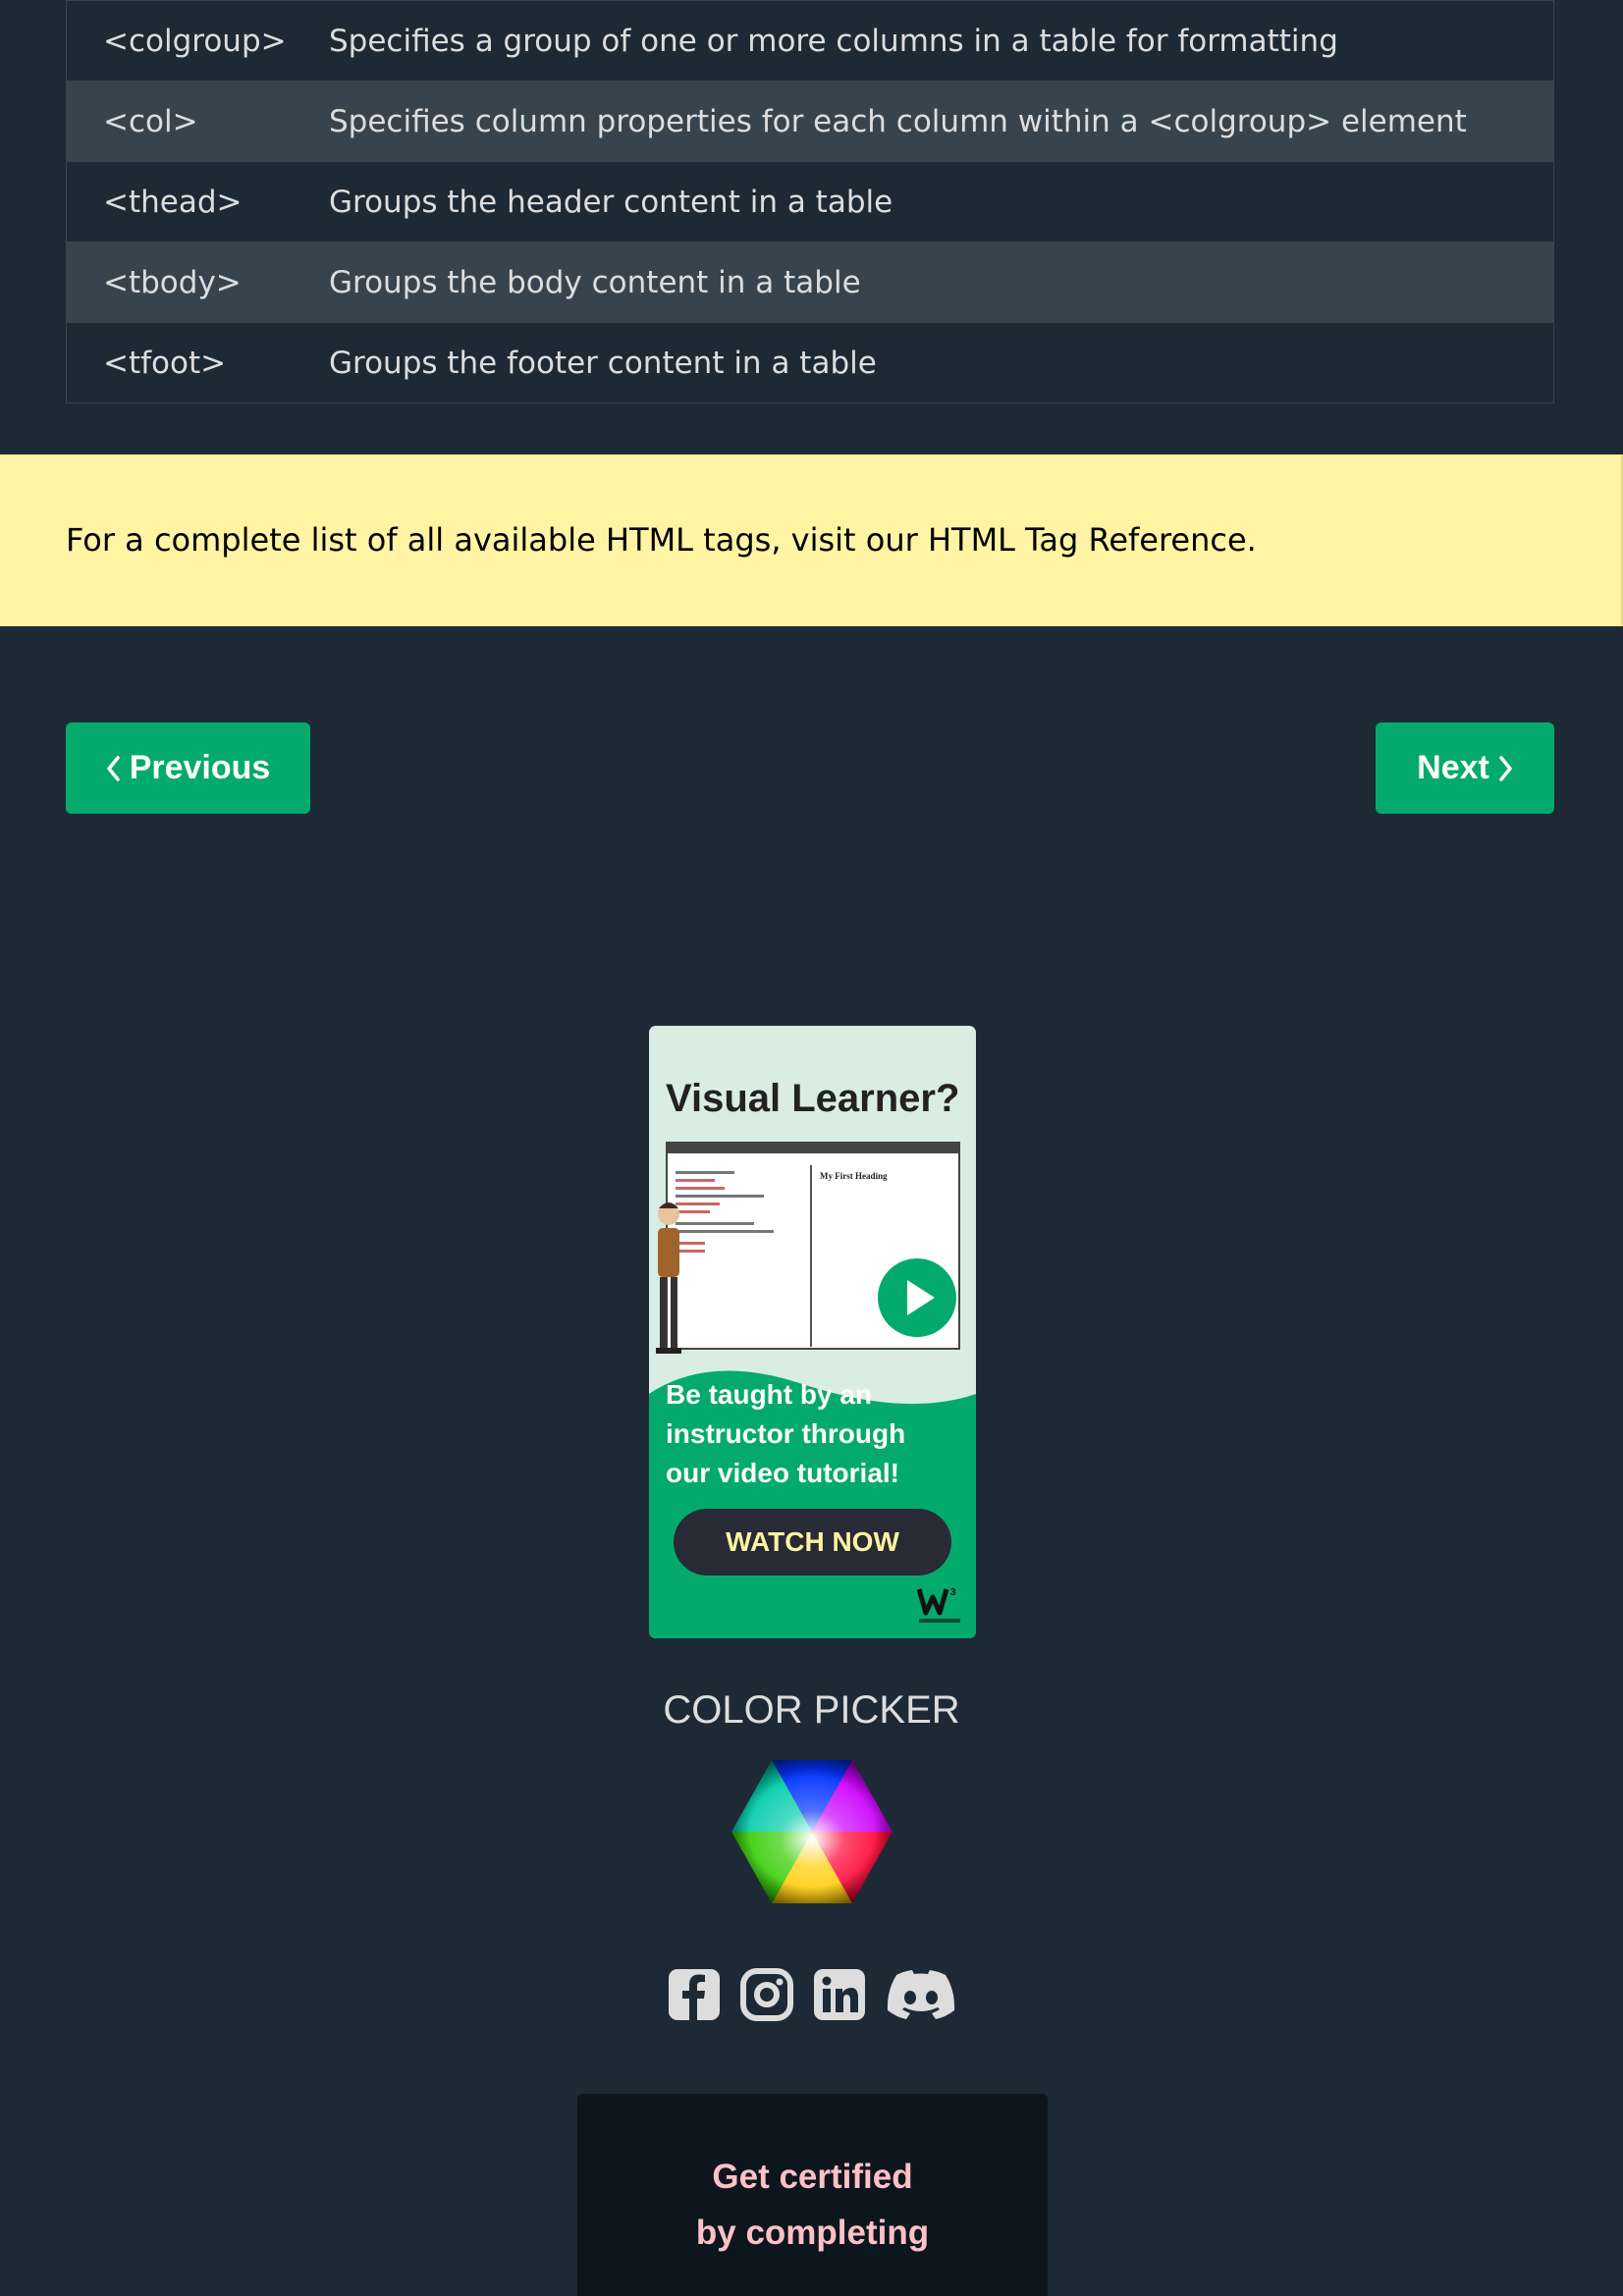 The width and height of the screenshot is (1623, 2296). Describe the element at coordinates (198, 282) in the screenshot. I see `tag-cell: <tbody>` at that location.